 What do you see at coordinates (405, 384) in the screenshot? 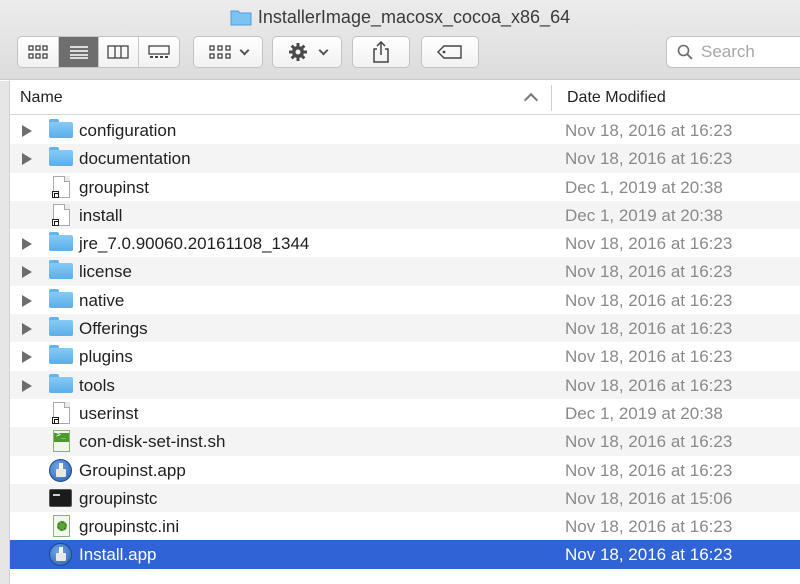
I see `file-row: tools Nov 18, 2016 at 16:23` at bounding box center [405, 384].